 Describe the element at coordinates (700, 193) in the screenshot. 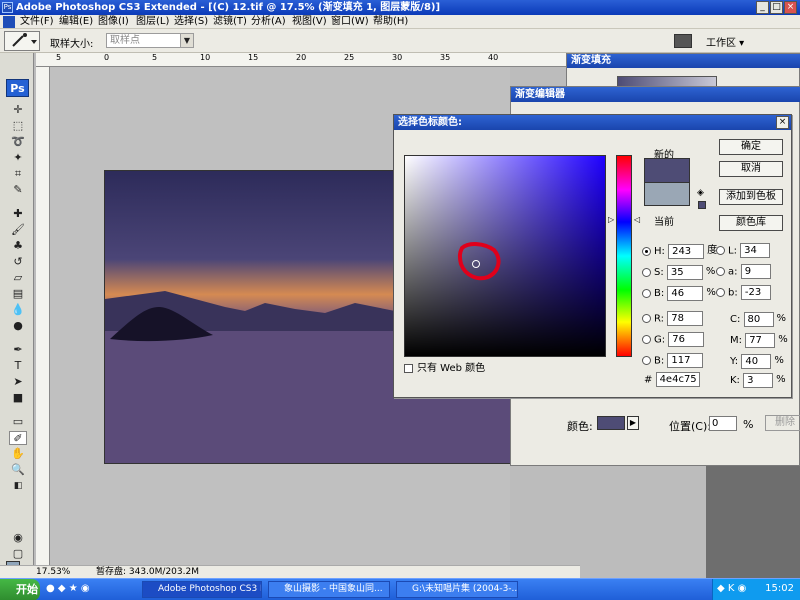

I see `out-of-gamut-icon: ◈` at that location.